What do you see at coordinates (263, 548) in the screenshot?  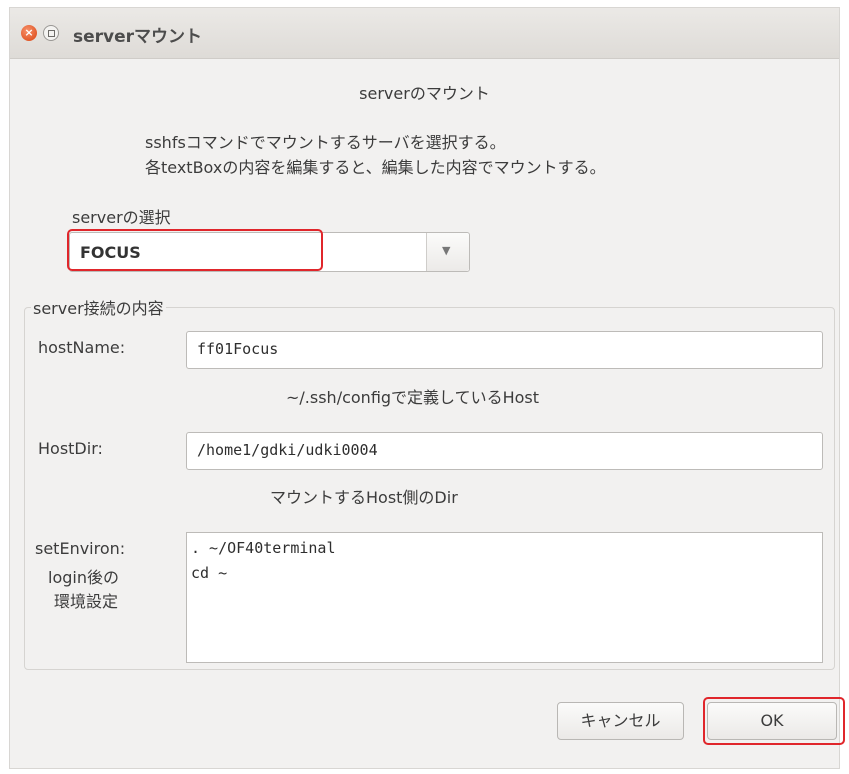 I see `setenviron-line: . ~/OF40terminal` at bounding box center [263, 548].